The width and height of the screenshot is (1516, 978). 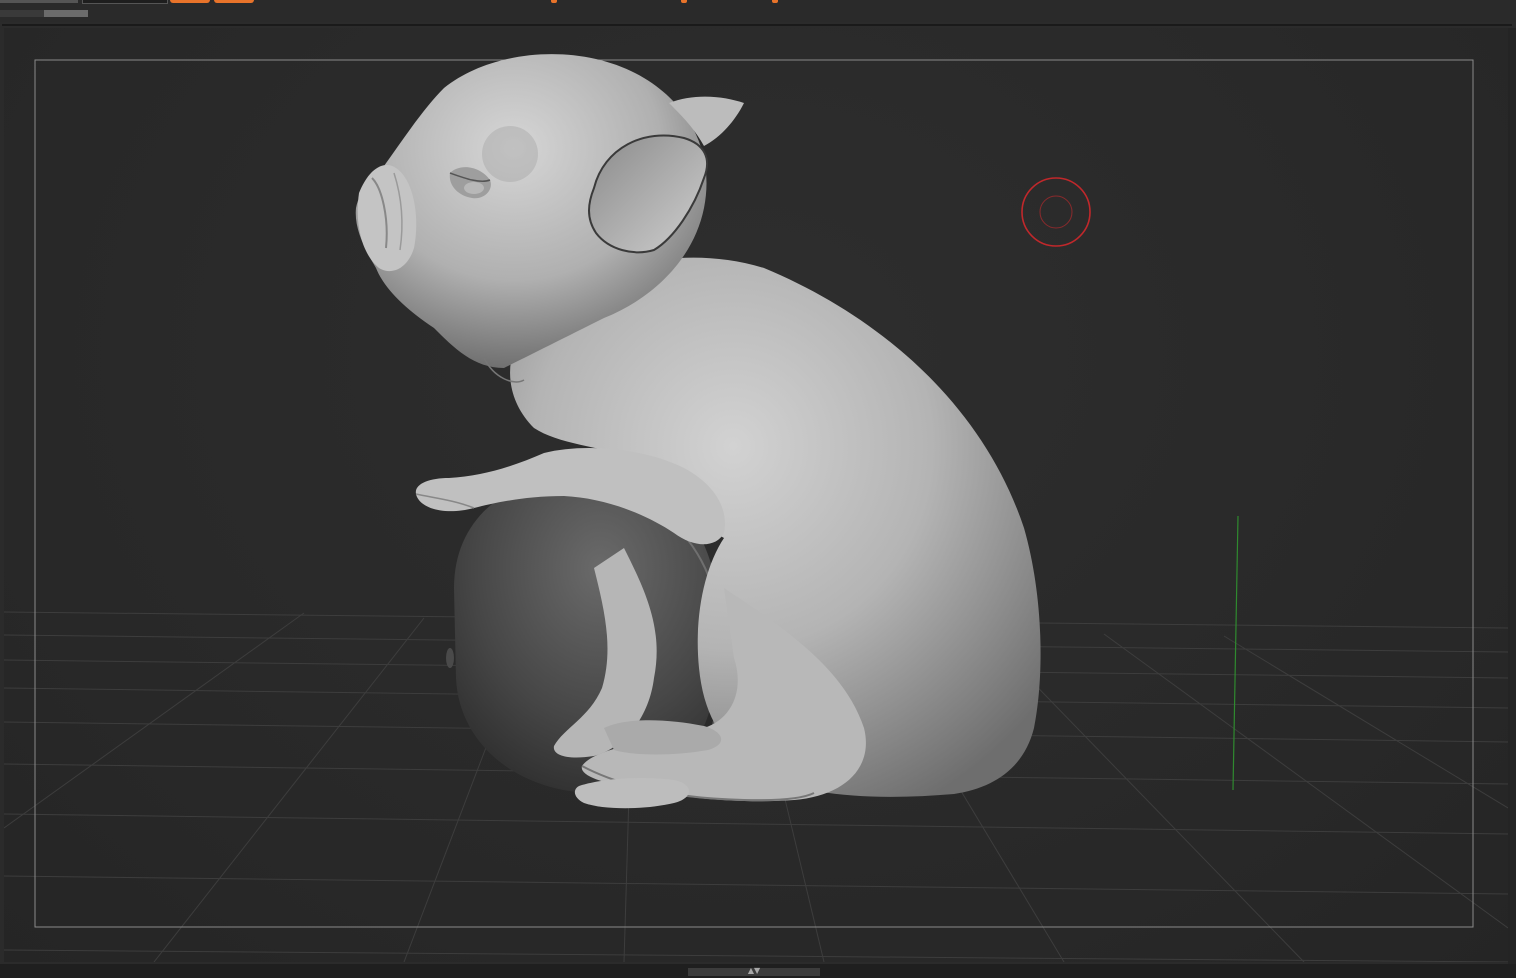 What do you see at coordinates (1056, 212) in the screenshot?
I see `brush-cursor` at bounding box center [1056, 212].